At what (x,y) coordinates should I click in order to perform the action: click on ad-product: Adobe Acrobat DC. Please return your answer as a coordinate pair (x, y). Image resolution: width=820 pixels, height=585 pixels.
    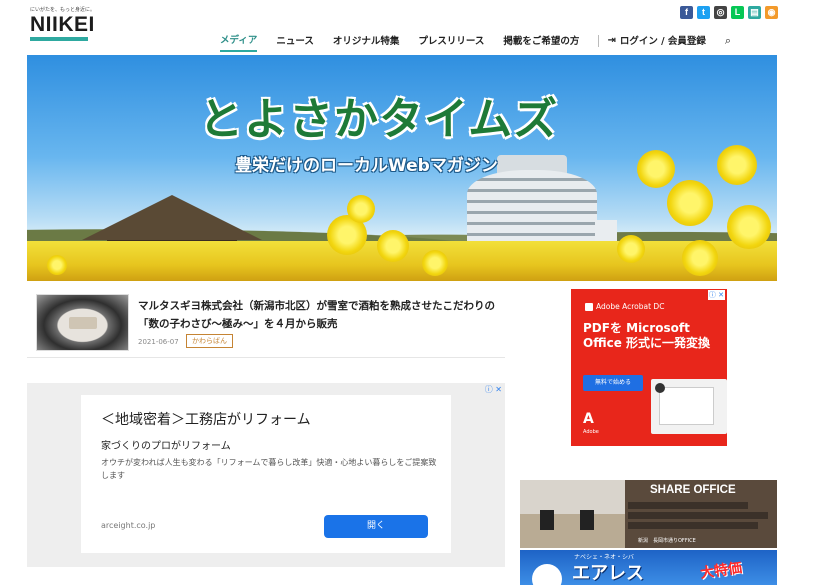
    Looking at the image, I should click on (624, 306).